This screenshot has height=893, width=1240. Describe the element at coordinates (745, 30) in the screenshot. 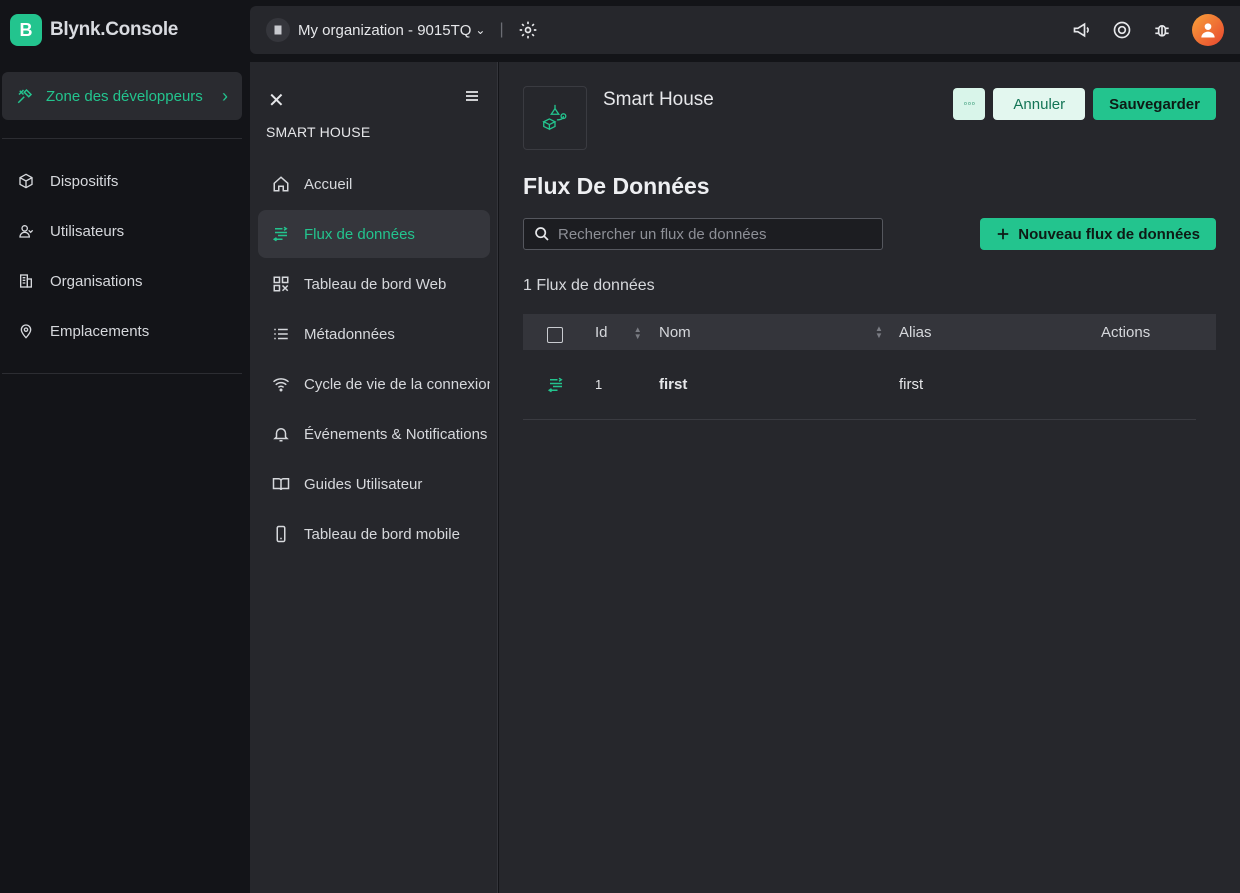

I see `top-bar: My organization - 9015TQ ⌄ |` at that location.